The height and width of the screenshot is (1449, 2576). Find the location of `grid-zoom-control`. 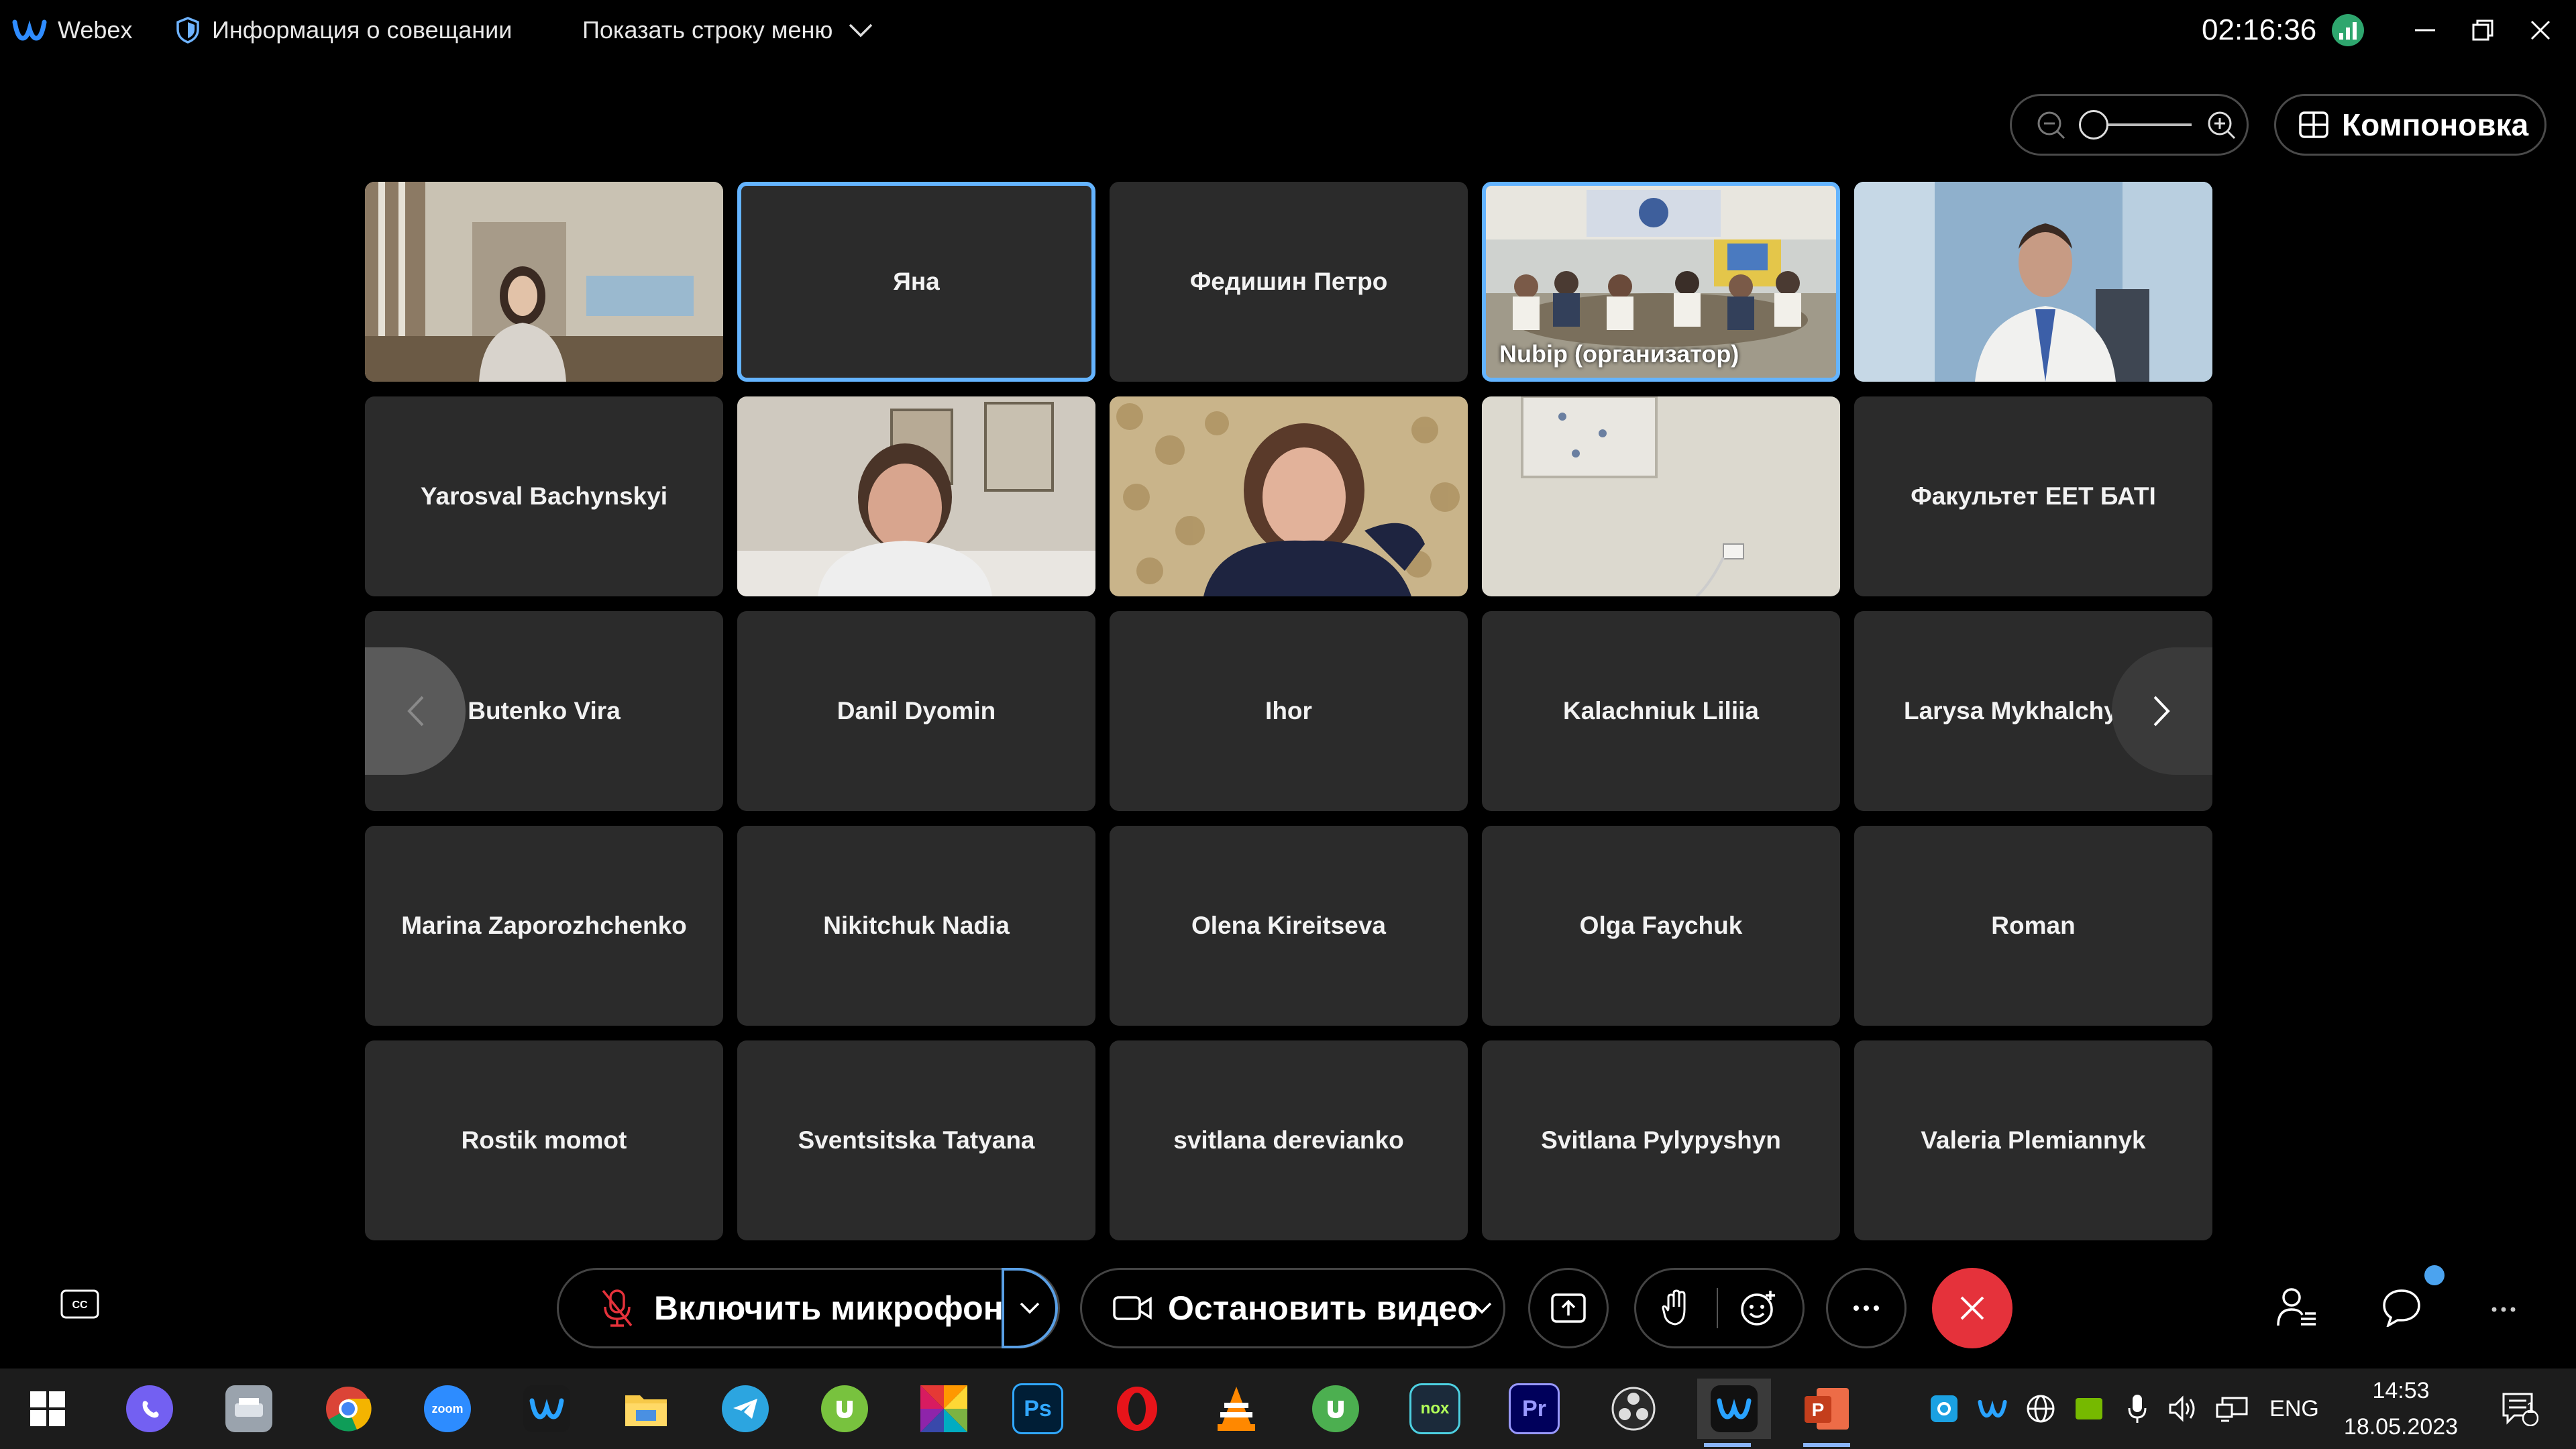

grid-zoom-control is located at coordinates (2129, 125).